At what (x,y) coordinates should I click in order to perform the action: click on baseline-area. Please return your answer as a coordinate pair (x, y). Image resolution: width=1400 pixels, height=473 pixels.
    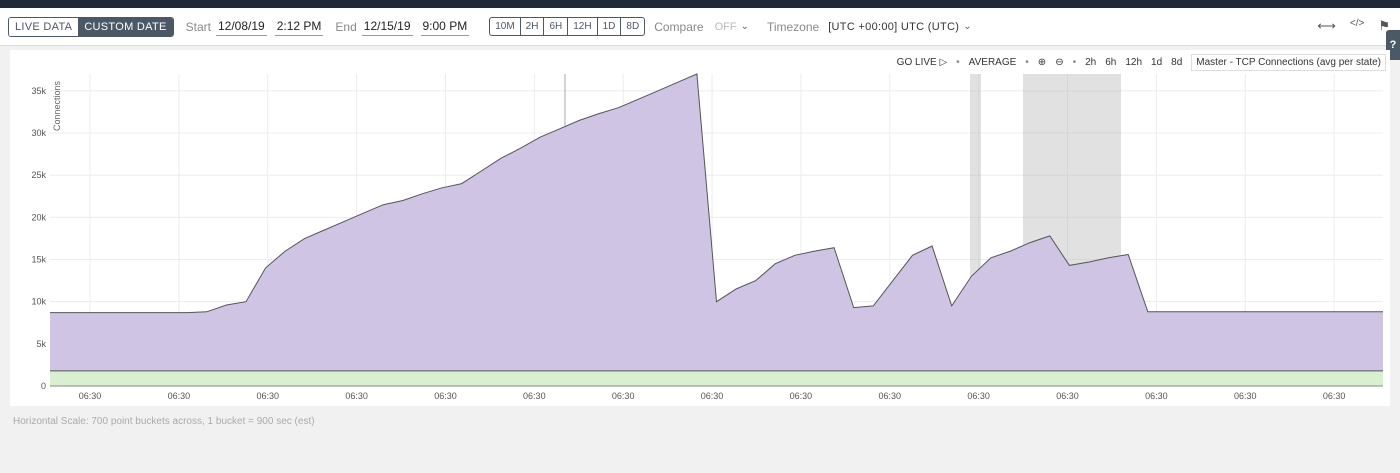
    Looking at the image, I should click on (716, 378).